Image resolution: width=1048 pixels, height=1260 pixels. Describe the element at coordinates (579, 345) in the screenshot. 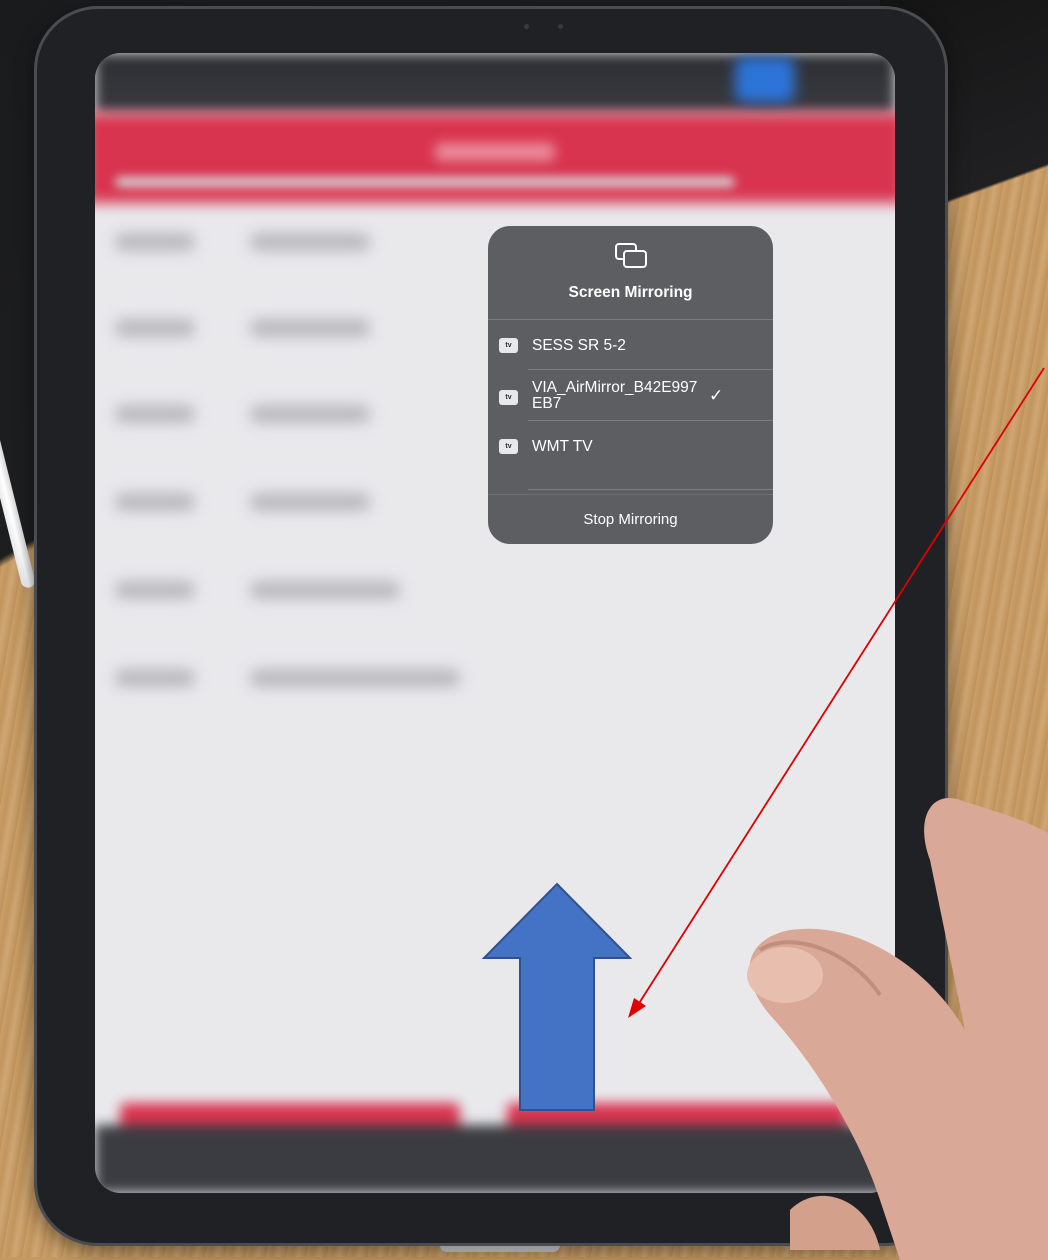

I see `device-name: SESS SR 5-2` at that location.